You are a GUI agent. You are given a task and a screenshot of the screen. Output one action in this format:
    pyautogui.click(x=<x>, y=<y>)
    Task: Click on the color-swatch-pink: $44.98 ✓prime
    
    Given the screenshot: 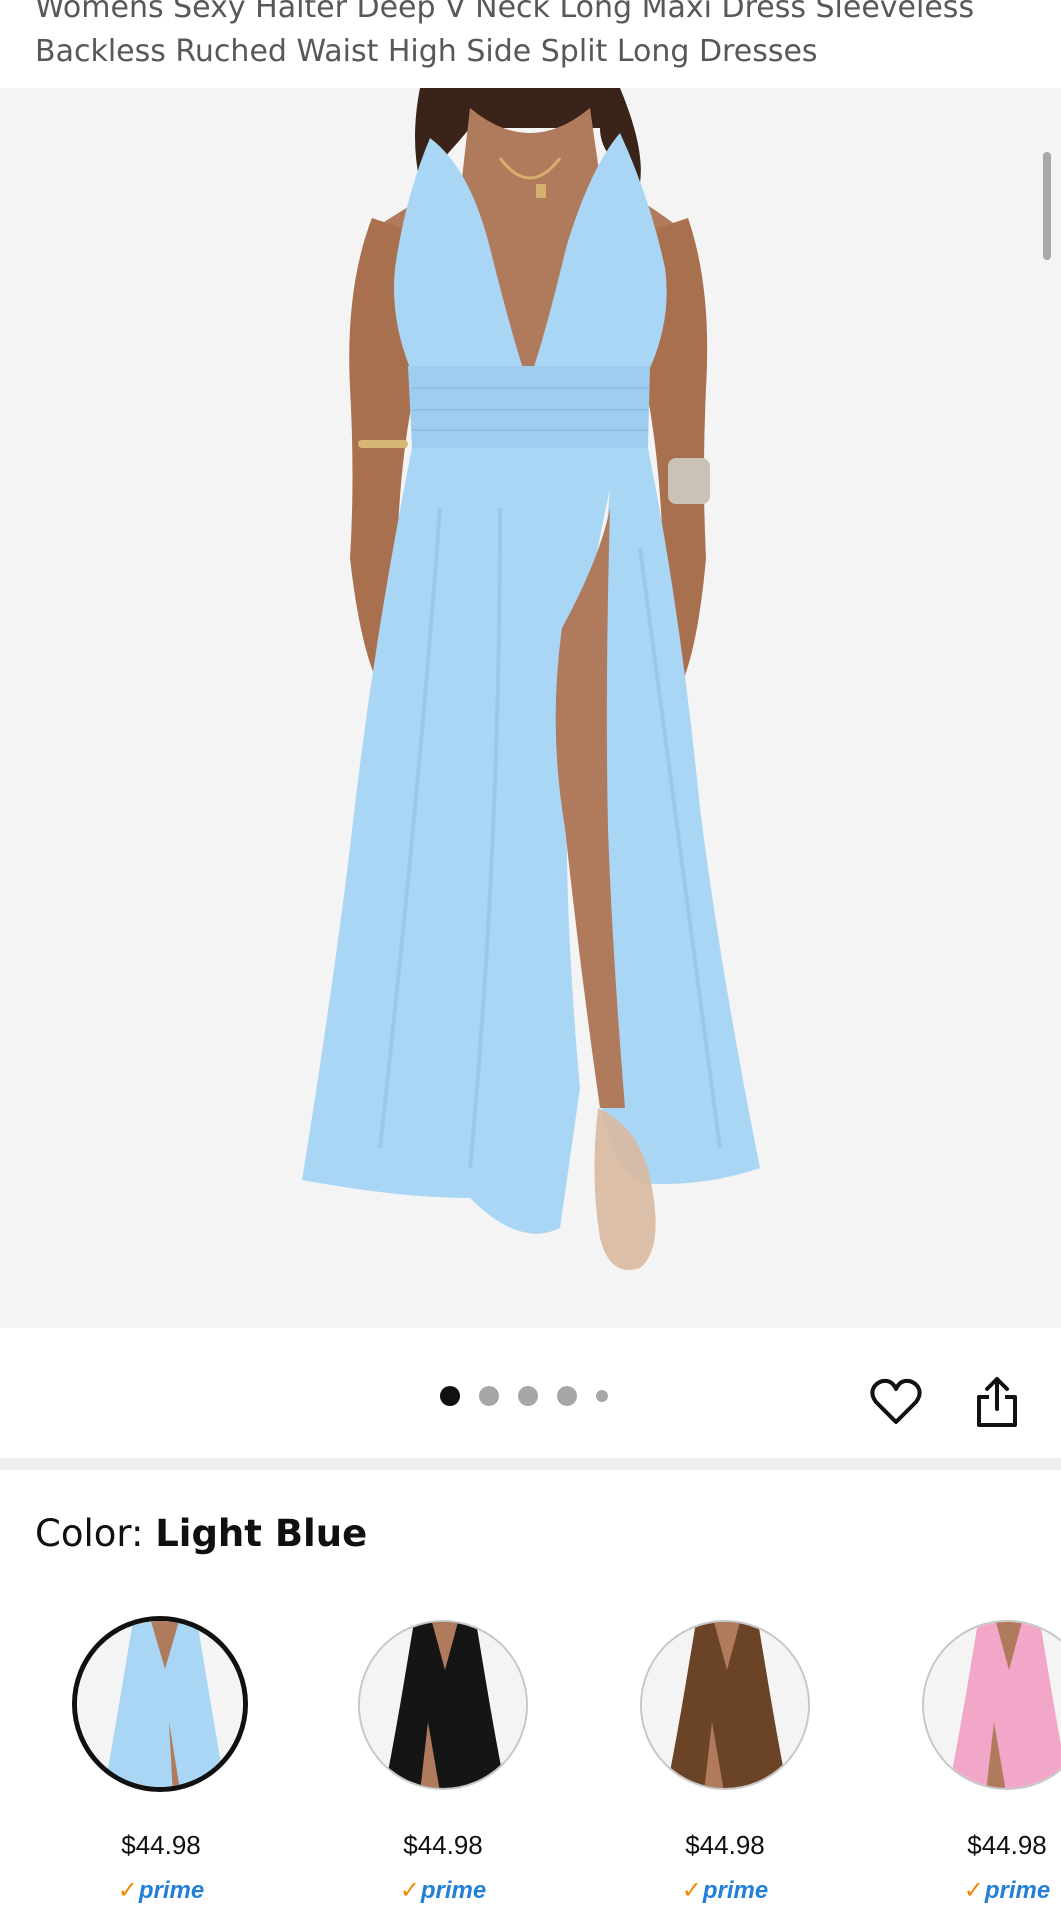 What is the action you would take?
    pyautogui.click(x=982, y=1762)
    